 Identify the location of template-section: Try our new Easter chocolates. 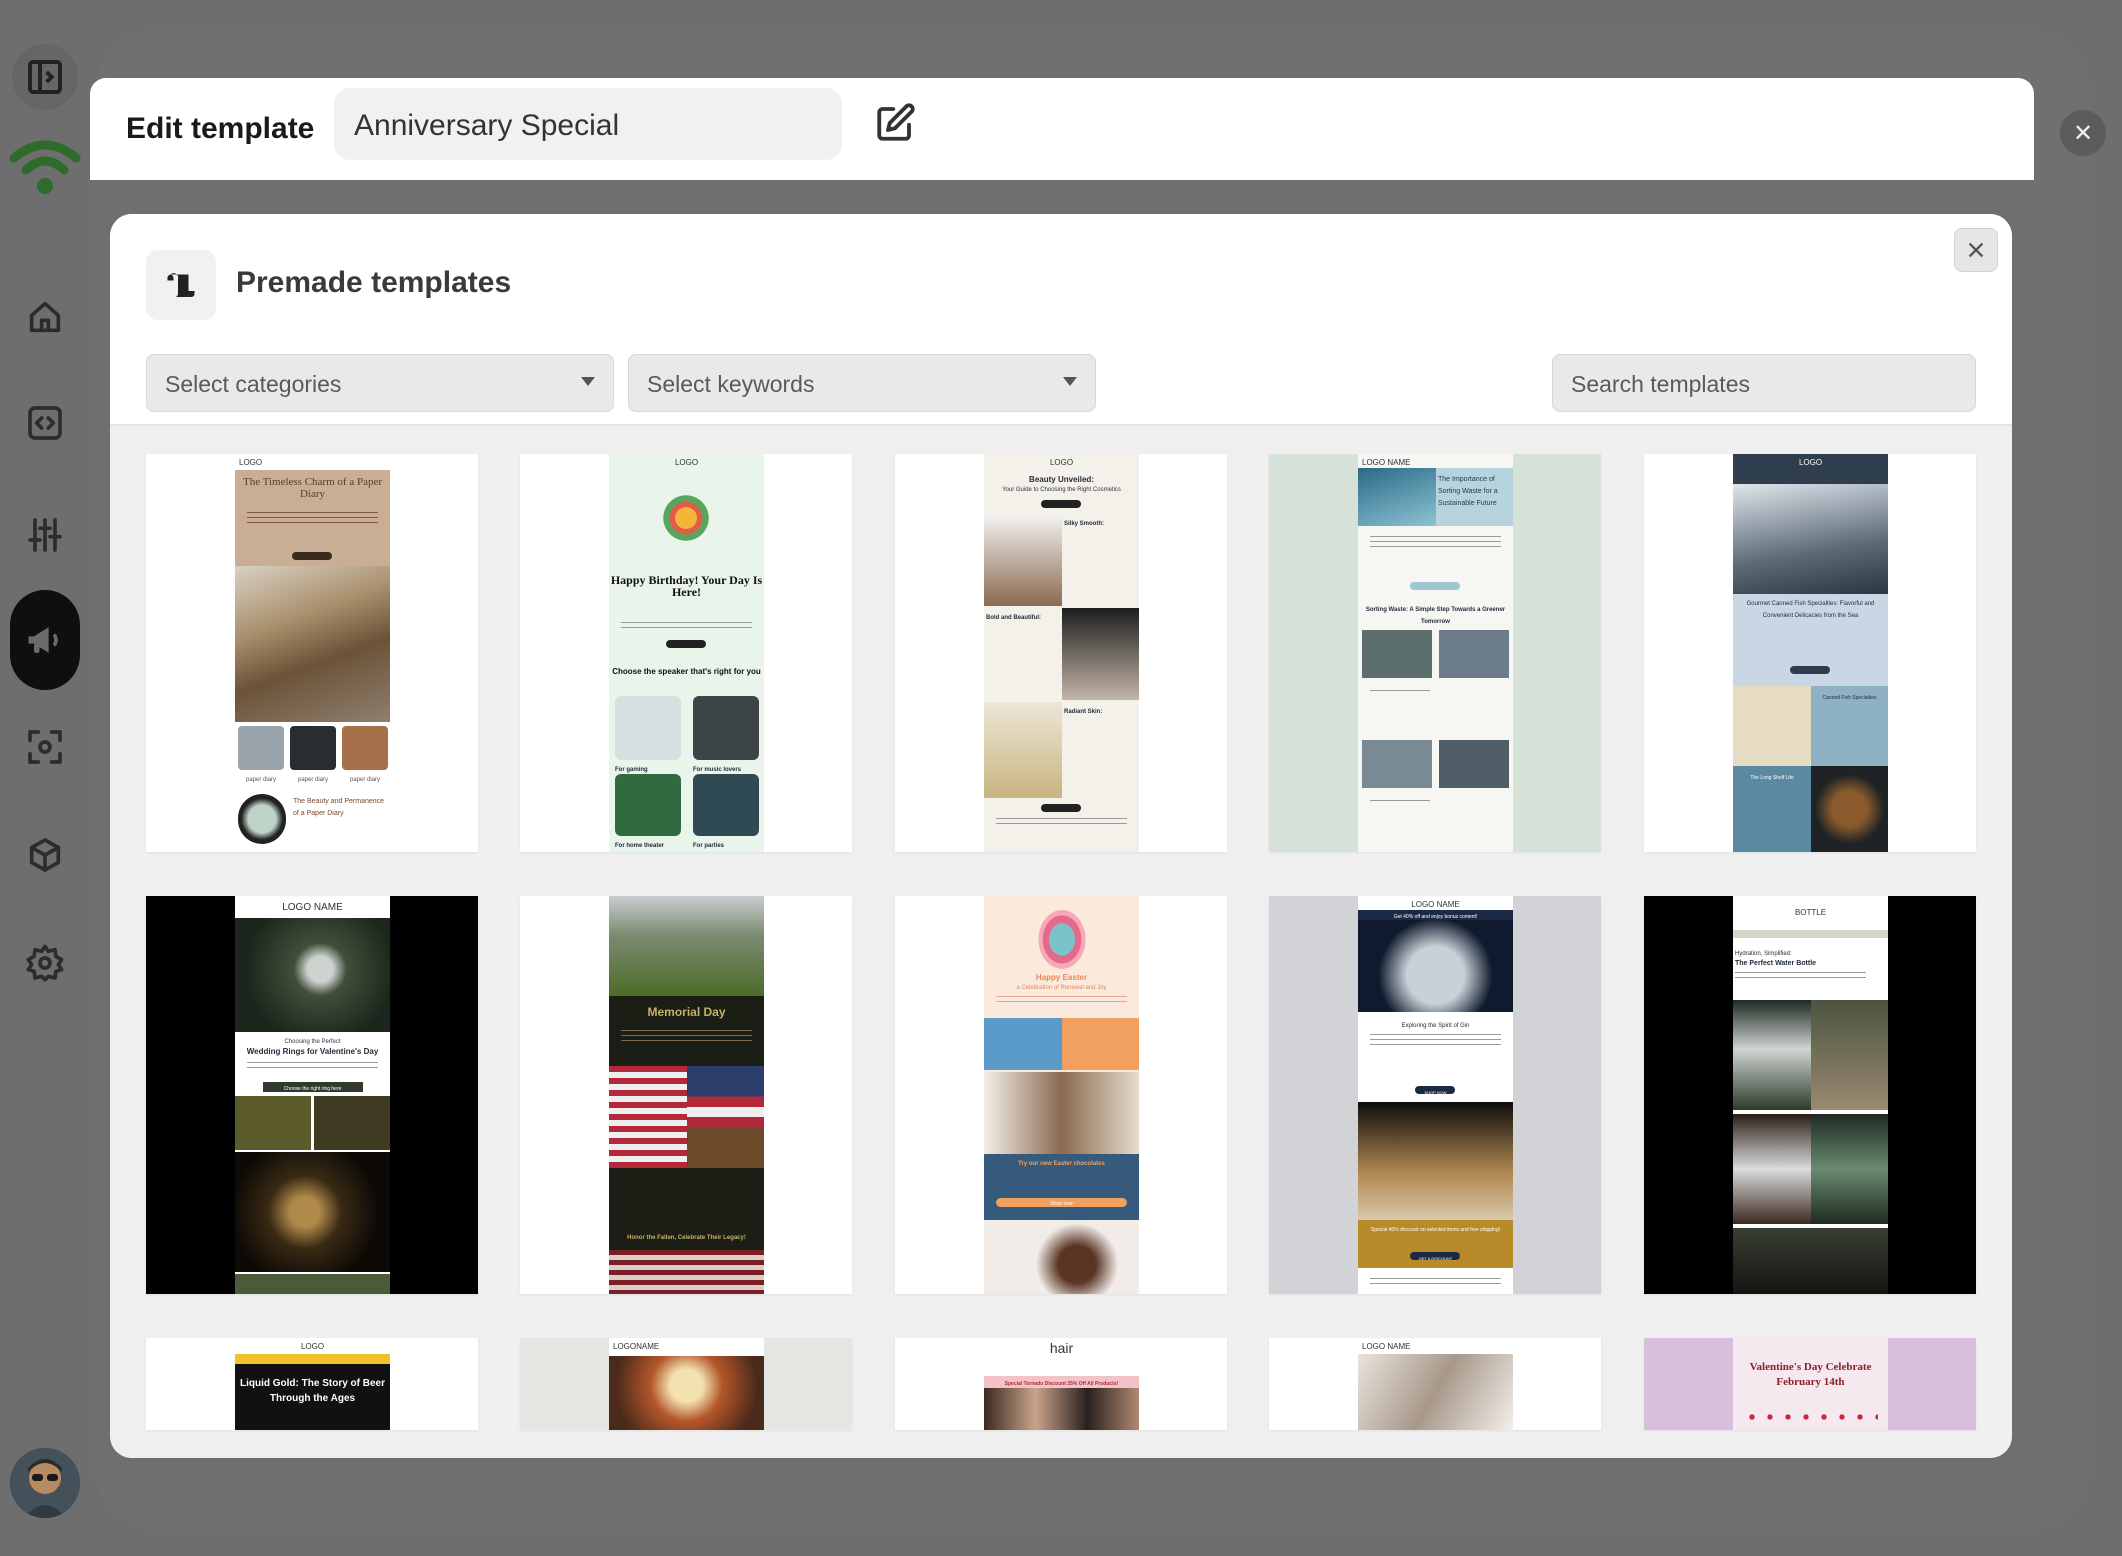
(1061, 1164).